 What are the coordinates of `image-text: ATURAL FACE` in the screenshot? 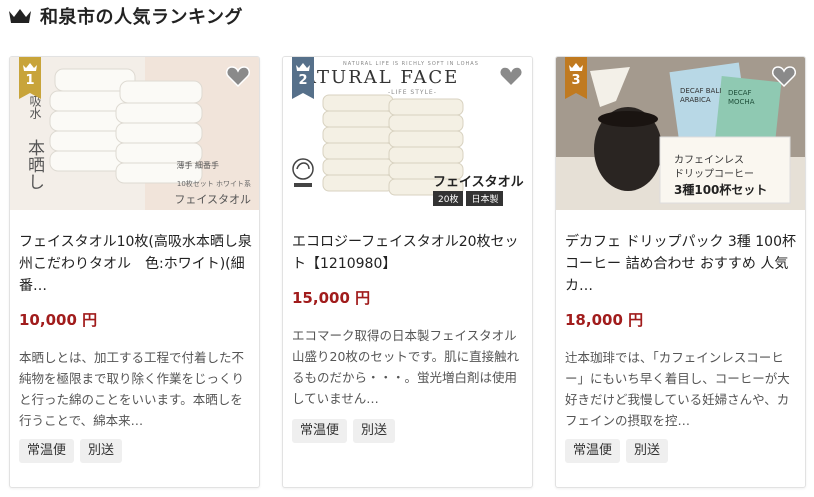 It's located at (381, 77).